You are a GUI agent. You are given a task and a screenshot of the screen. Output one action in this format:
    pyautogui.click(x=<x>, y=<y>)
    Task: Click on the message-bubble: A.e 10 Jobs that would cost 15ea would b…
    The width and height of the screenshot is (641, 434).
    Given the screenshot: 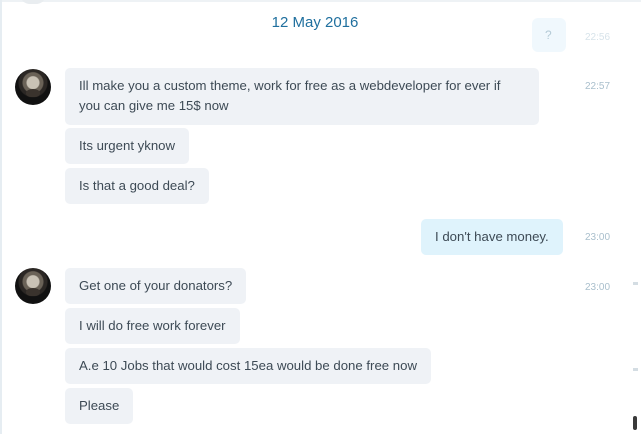 What is the action you would take?
    pyautogui.click(x=248, y=366)
    